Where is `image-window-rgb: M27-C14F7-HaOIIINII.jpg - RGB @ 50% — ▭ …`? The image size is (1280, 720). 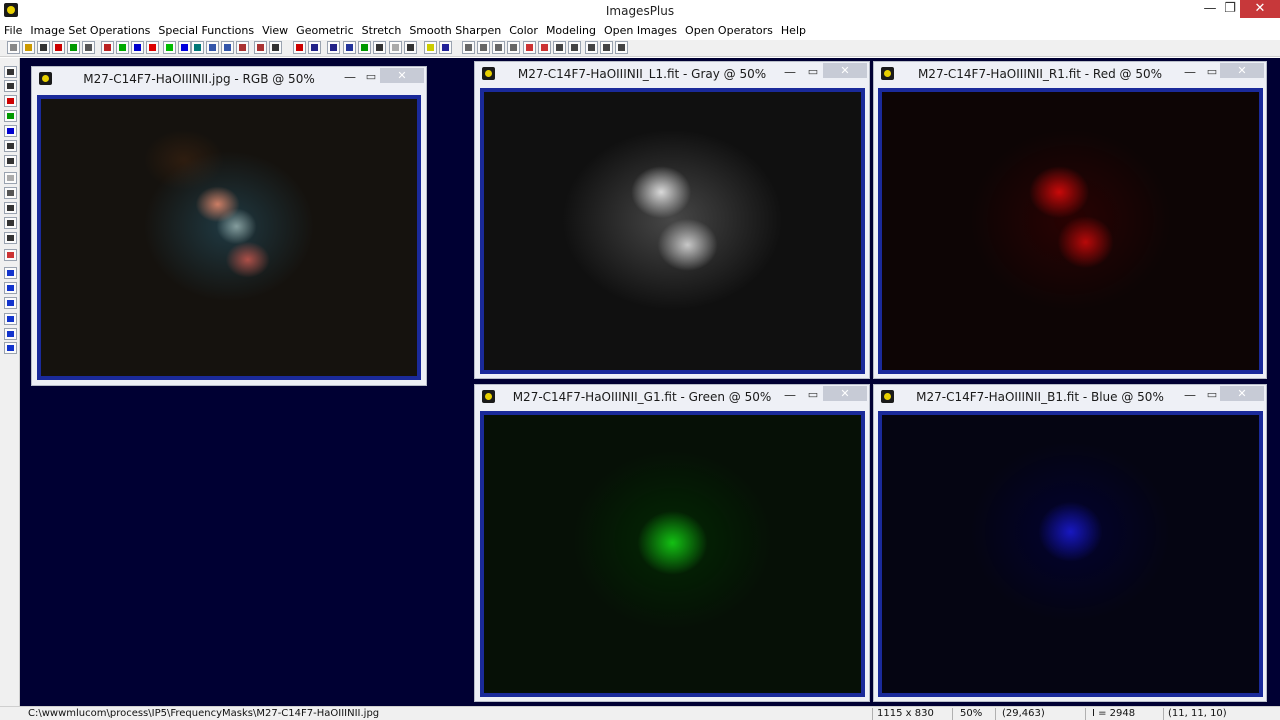
image-window-rgb: M27-C14F7-HaOIIINII.jpg - RGB @ 50% — ▭ … is located at coordinates (229, 226).